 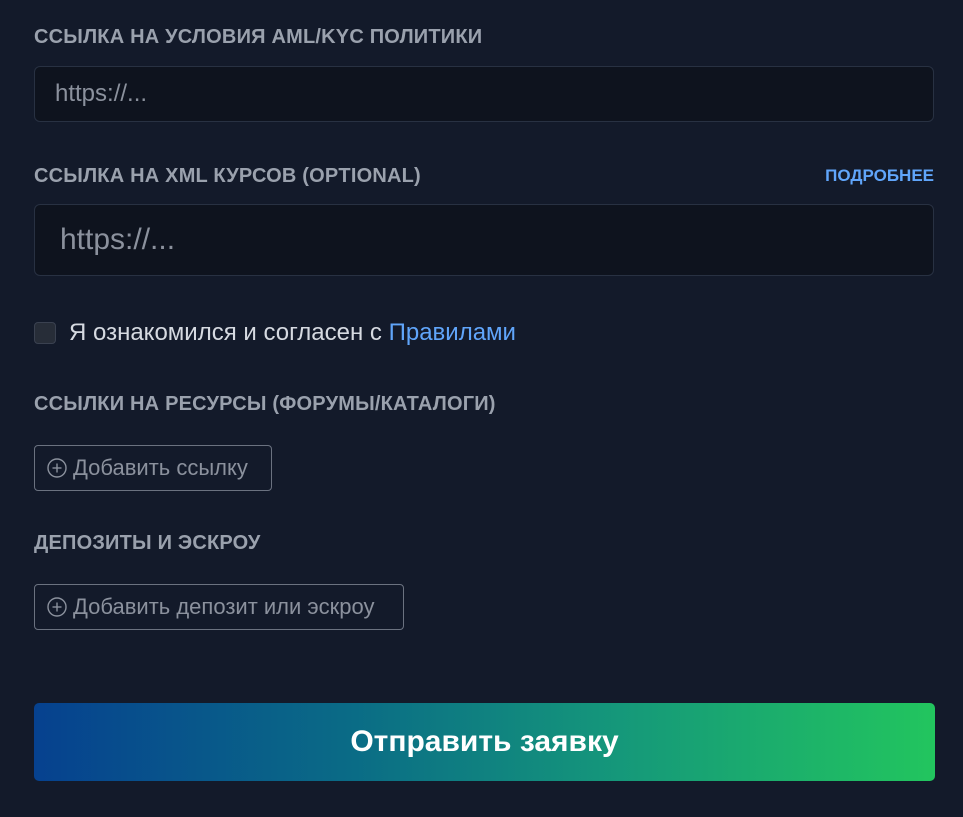 I want to click on agreement-text: Я ознакомился и согласен с Правилами, so click(x=292, y=332).